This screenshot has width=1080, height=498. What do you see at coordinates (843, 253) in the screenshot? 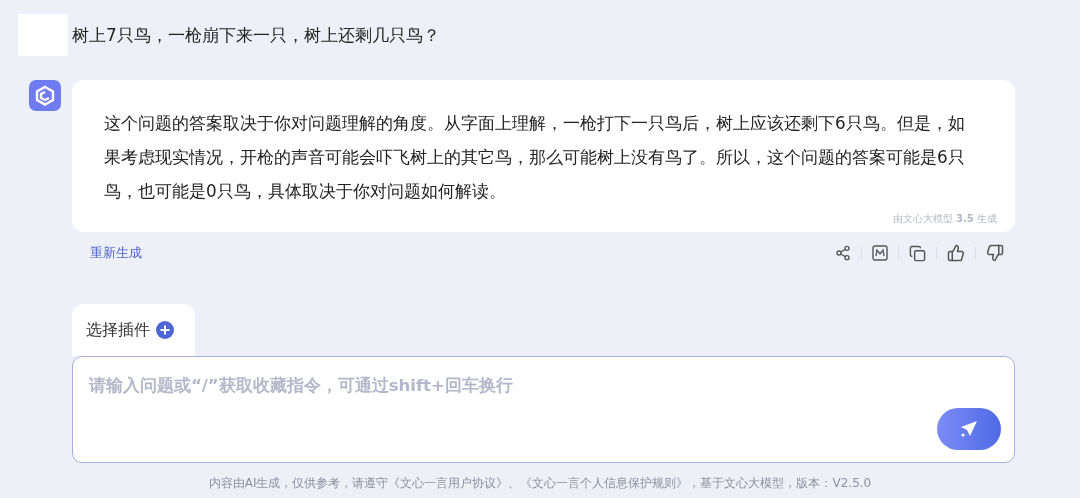
I see `share-icon` at bounding box center [843, 253].